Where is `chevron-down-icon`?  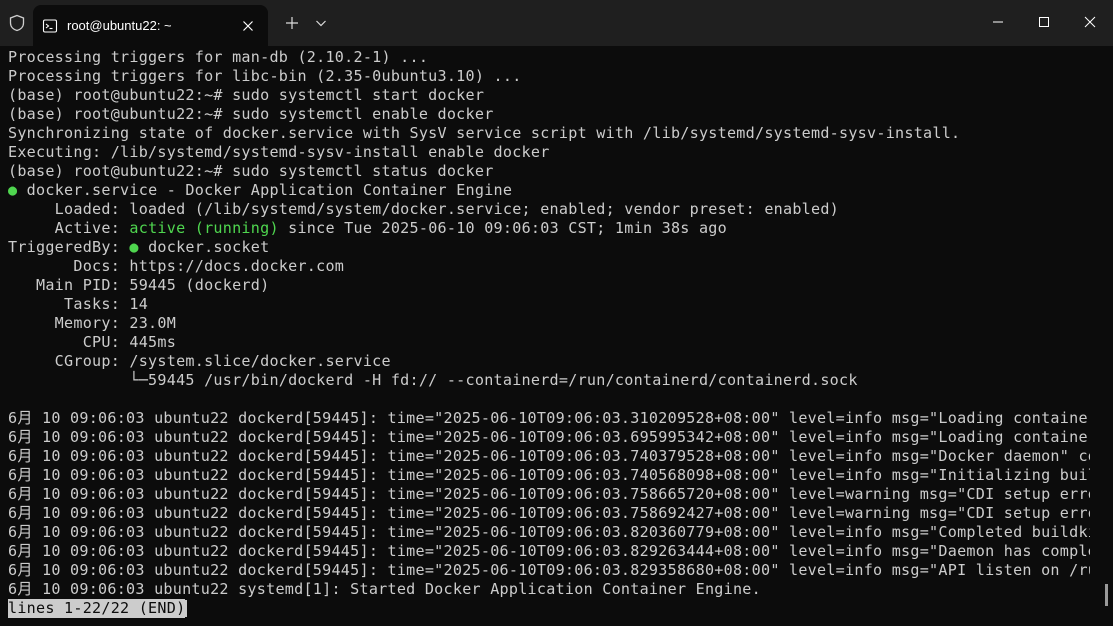
chevron-down-icon is located at coordinates (321, 23).